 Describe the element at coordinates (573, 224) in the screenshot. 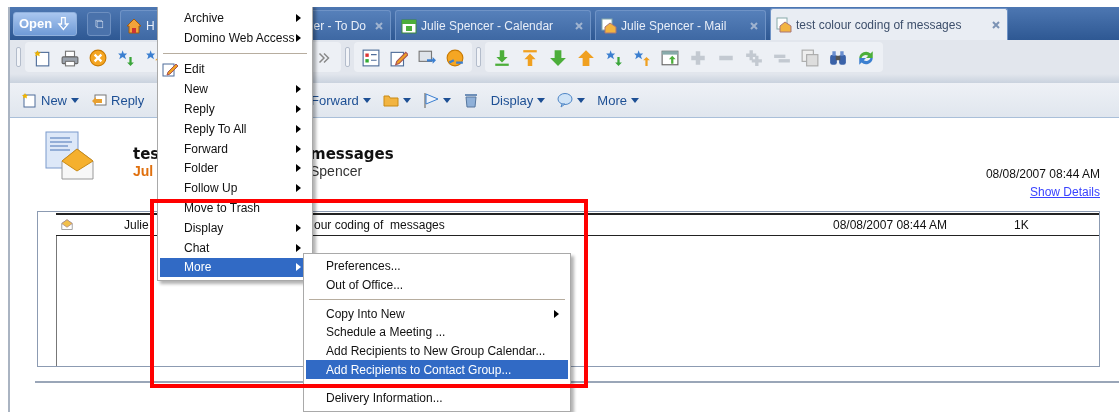

I see `table-cell: our coding of messages` at that location.